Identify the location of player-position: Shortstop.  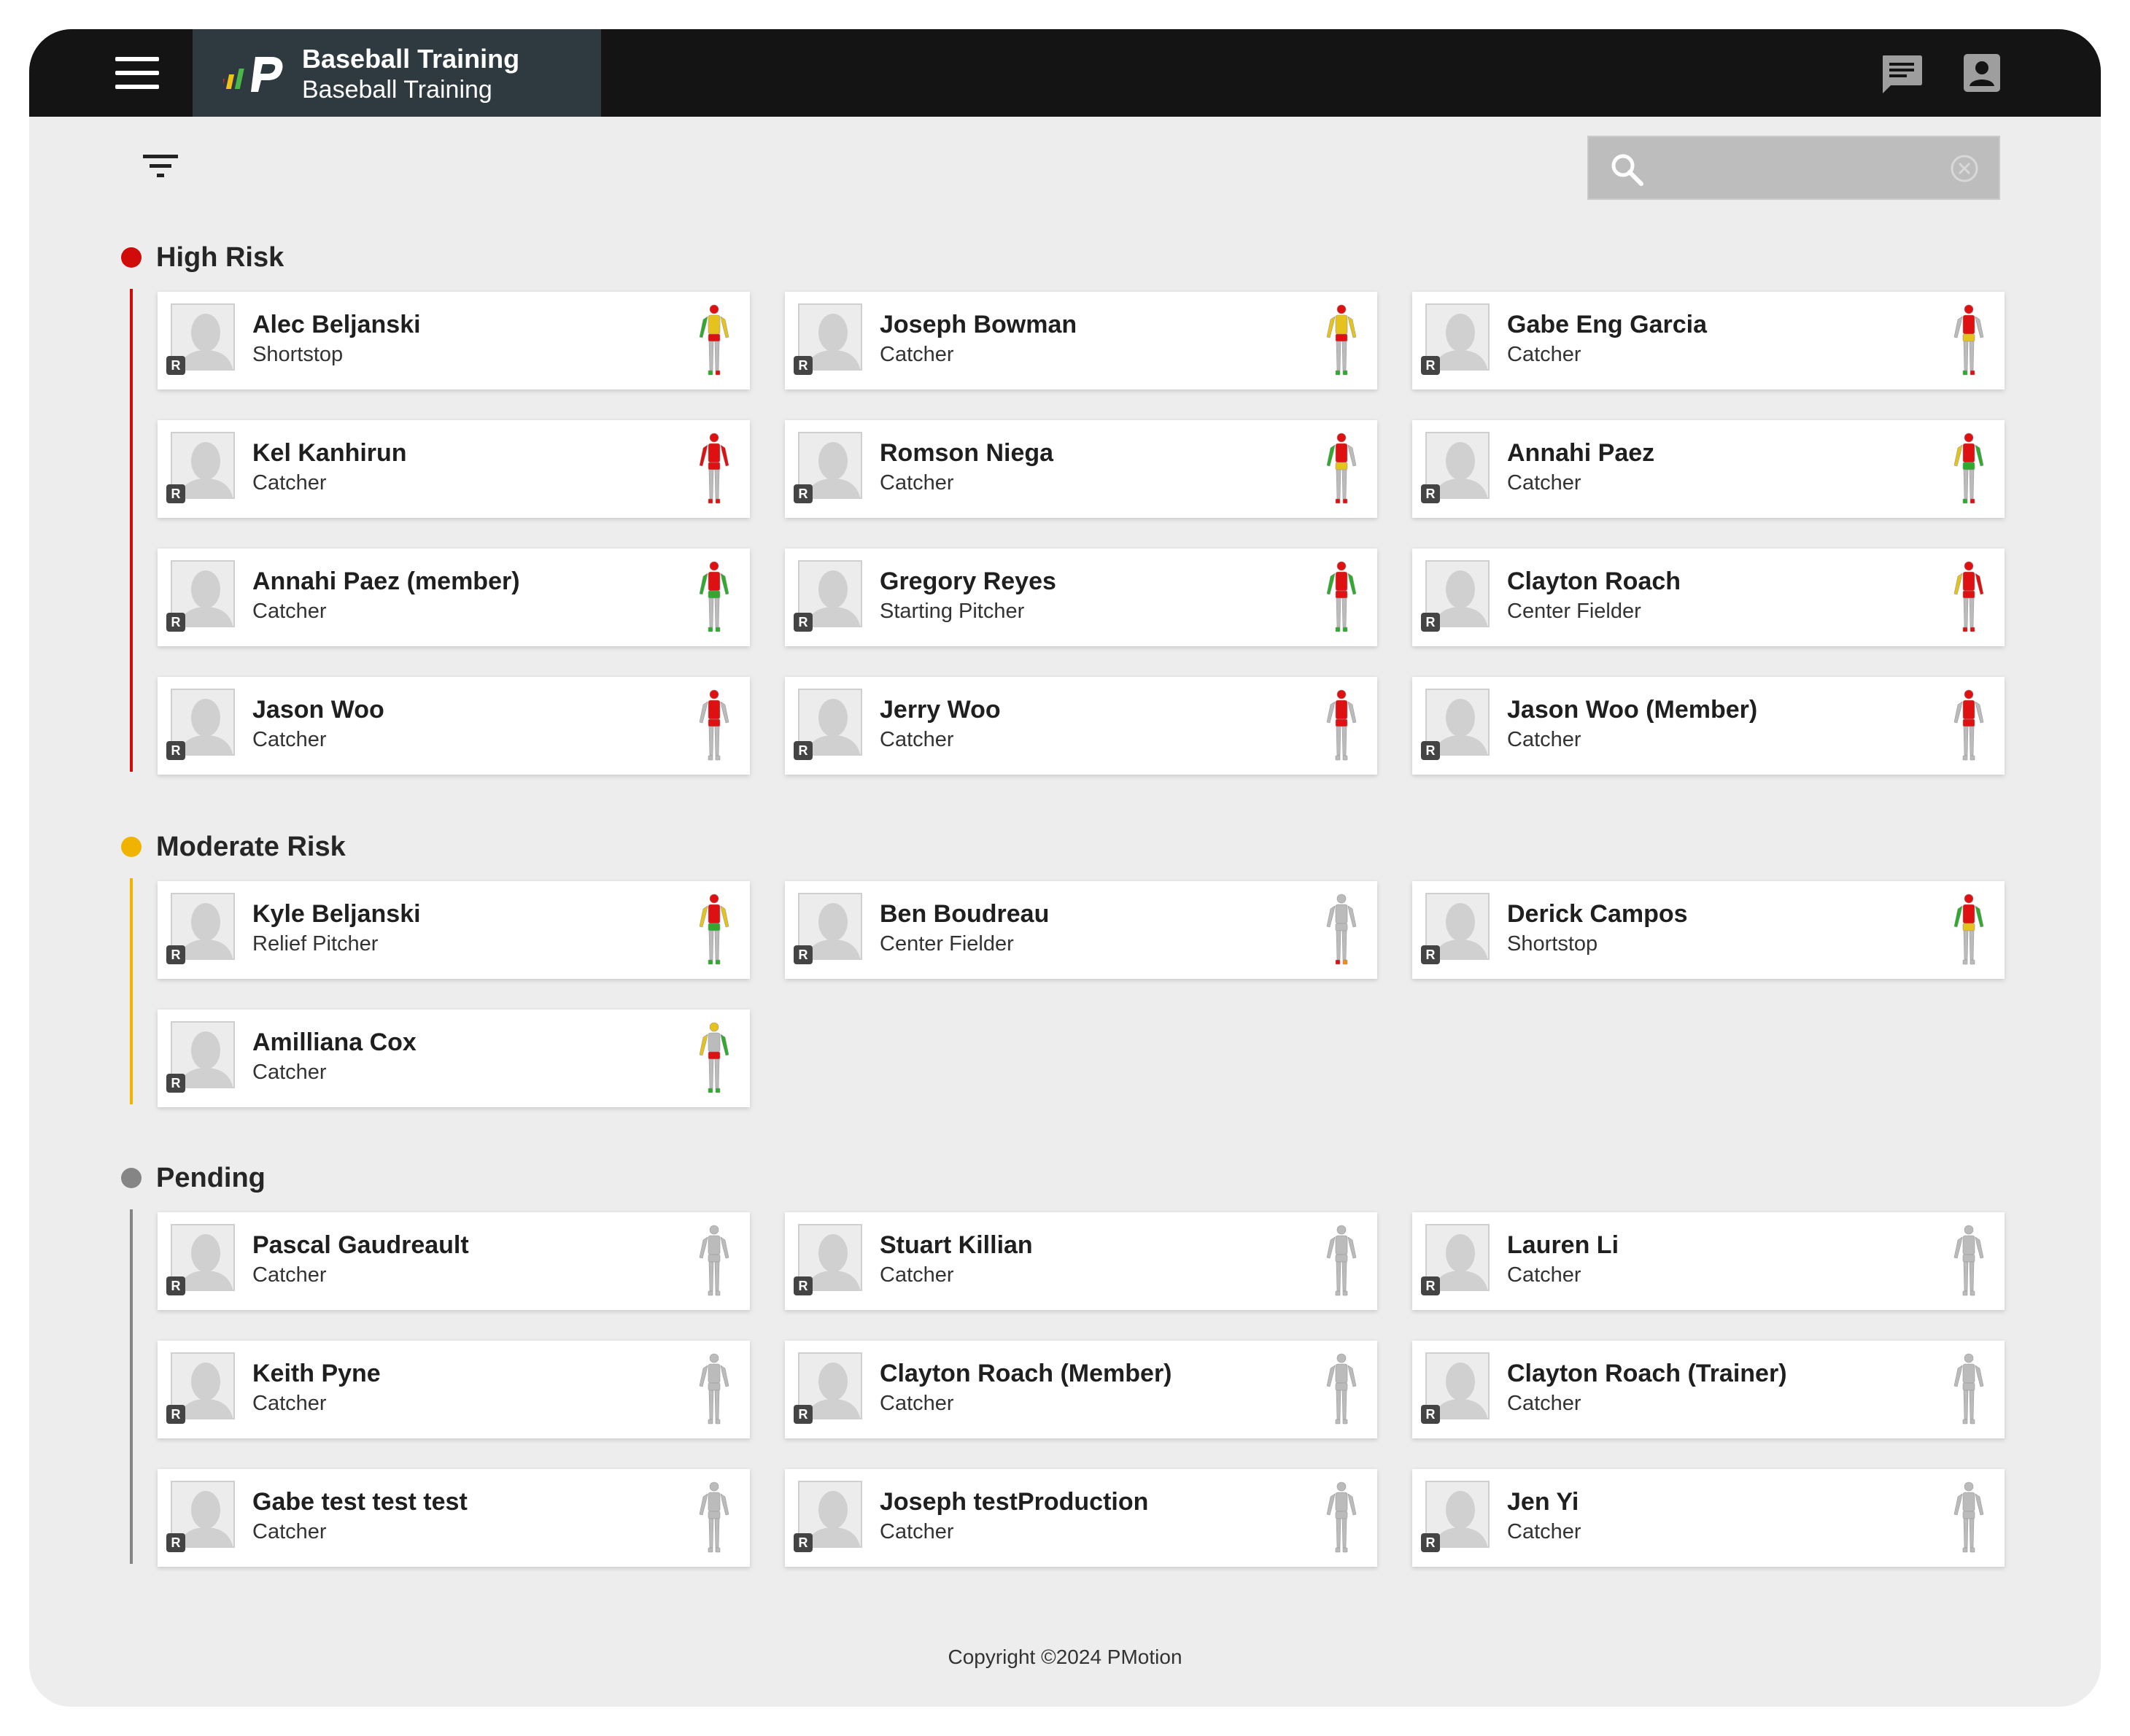
(1553, 944).